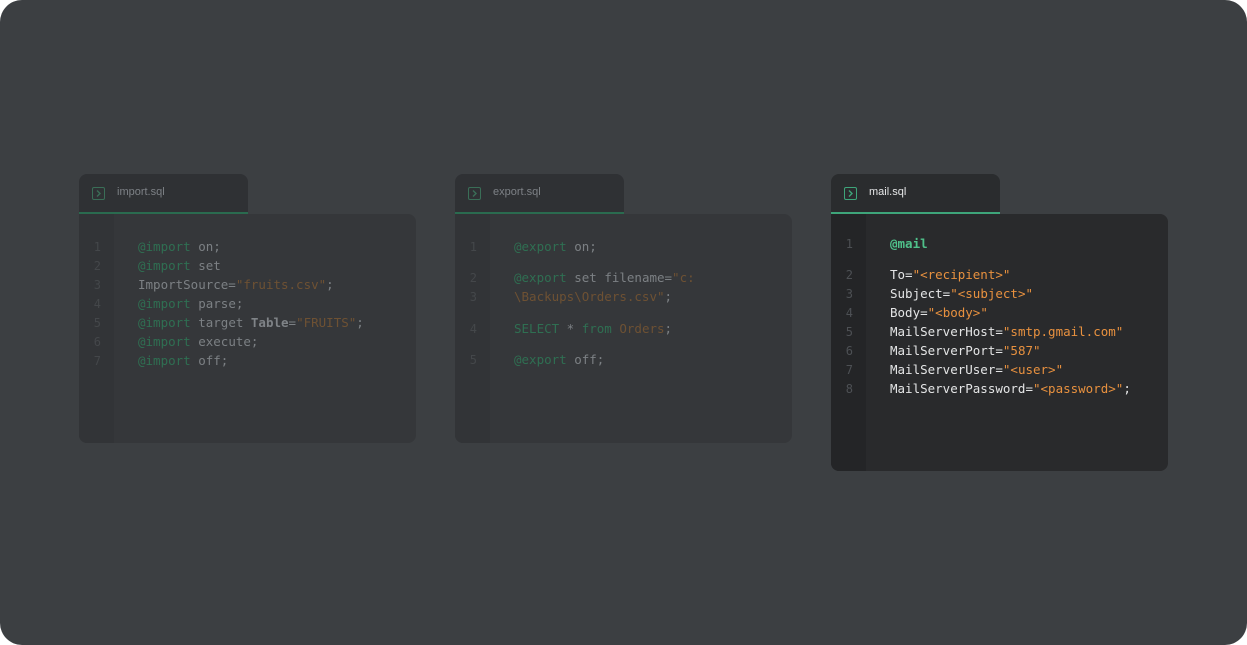 Image resolution: width=1247 pixels, height=645 pixels. Describe the element at coordinates (999, 313) in the screenshot. I see `code-line: 4 Body="<body>"` at that location.